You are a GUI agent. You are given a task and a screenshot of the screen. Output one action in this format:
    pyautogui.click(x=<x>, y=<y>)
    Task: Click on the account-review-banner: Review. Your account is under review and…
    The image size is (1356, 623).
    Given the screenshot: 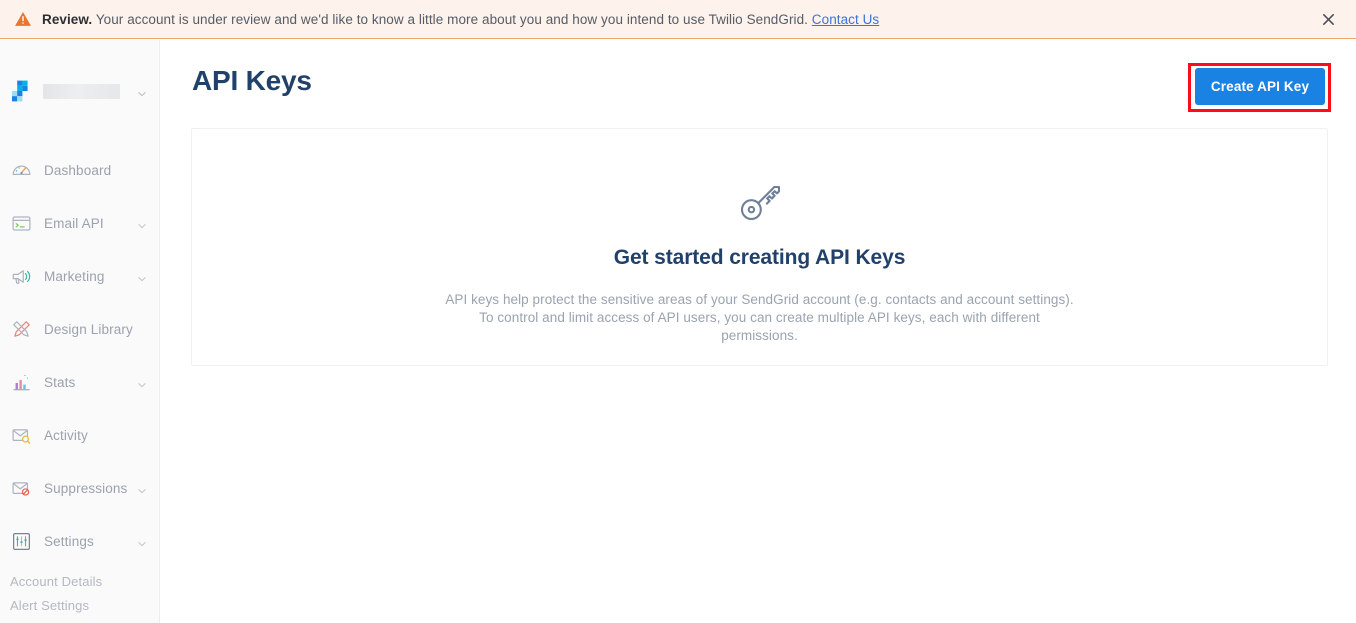 What is the action you would take?
    pyautogui.click(x=678, y=19)
    